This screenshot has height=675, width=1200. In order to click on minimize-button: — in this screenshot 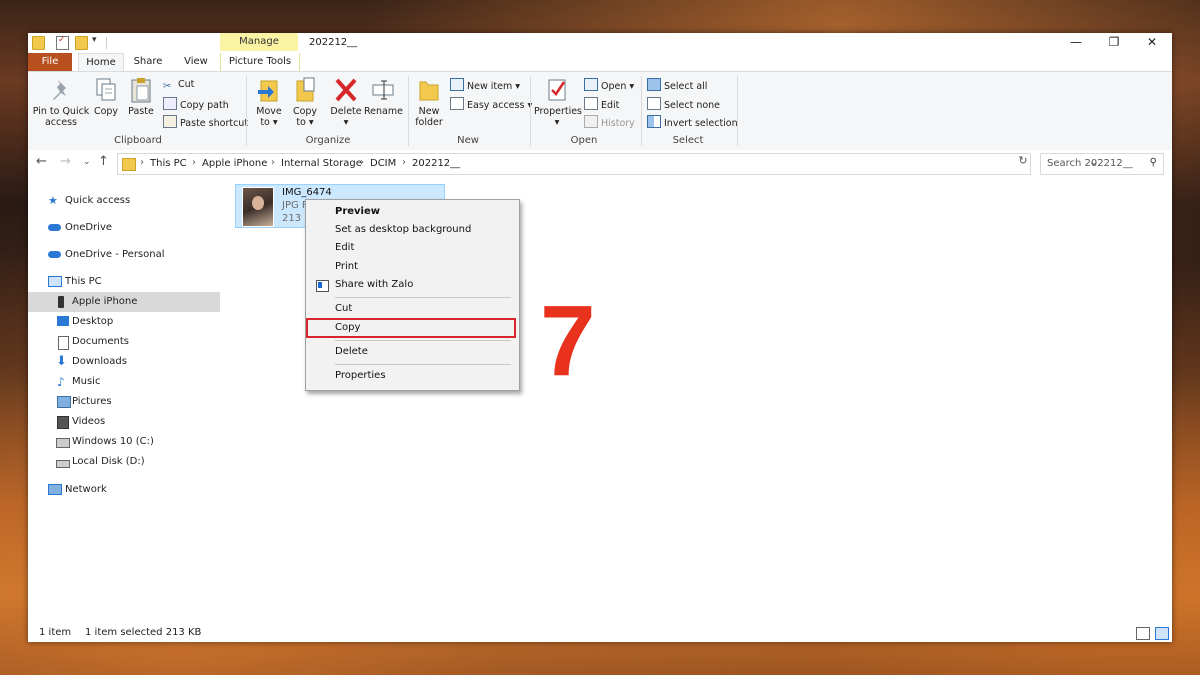, I will do `click(1076, 43)`.